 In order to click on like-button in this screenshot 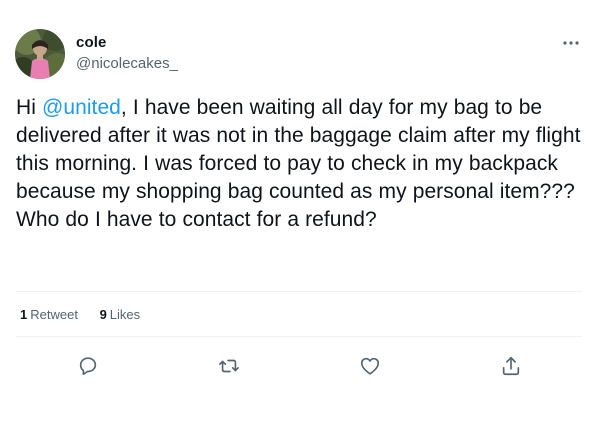, I will do `click(370, 366)`.